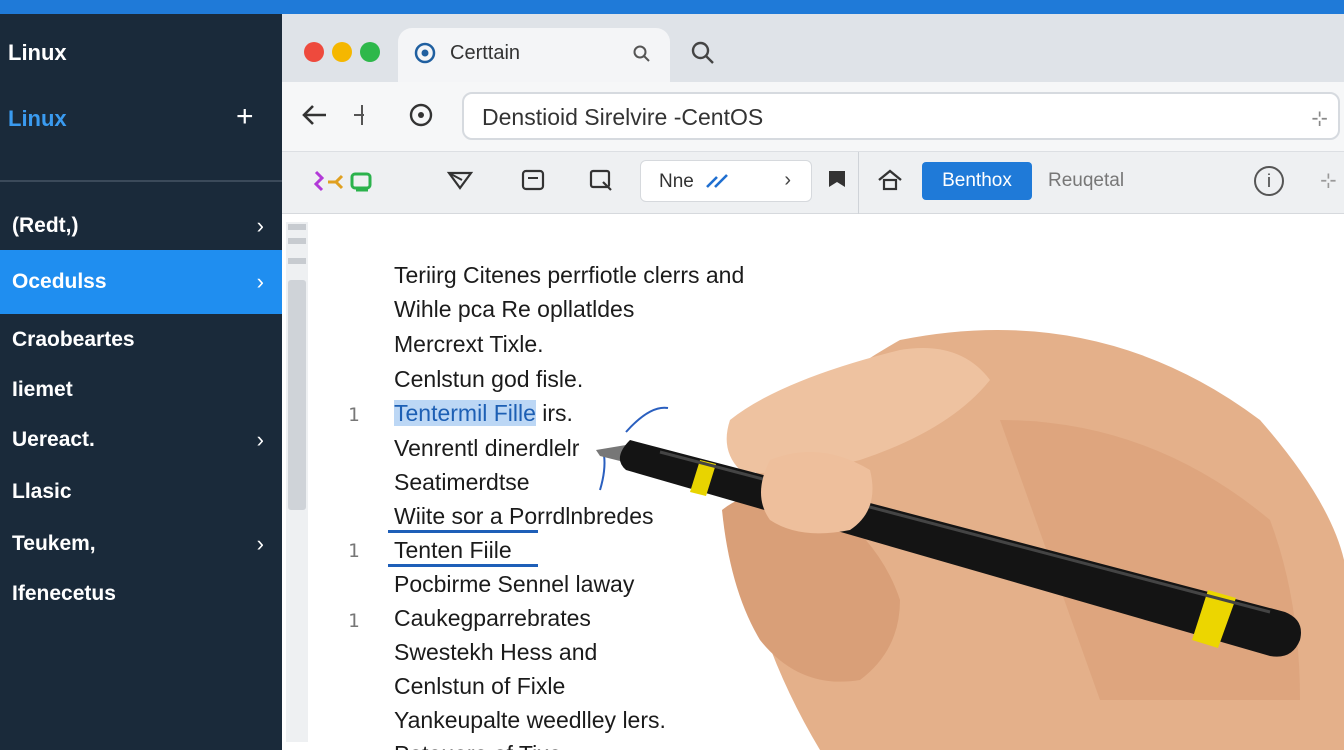  Describe the element at coordinates (342, 52) in the screenshot. I see `minimize-window-button` at that location.